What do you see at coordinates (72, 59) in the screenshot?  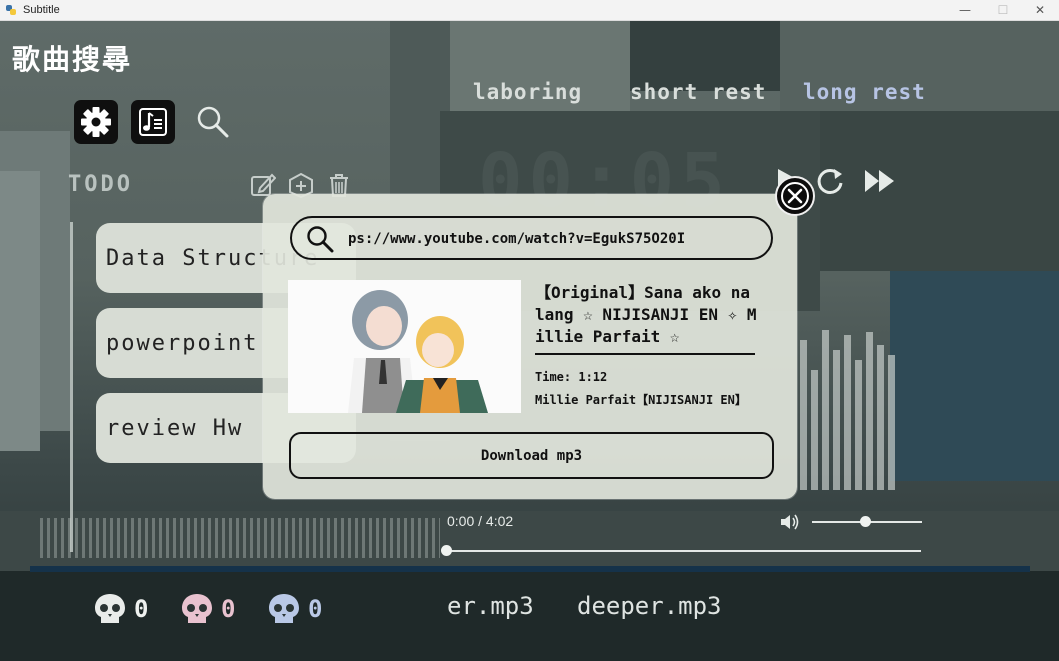 I see `page-title: 歌曲搜尋` at bounding box center [72, 59].